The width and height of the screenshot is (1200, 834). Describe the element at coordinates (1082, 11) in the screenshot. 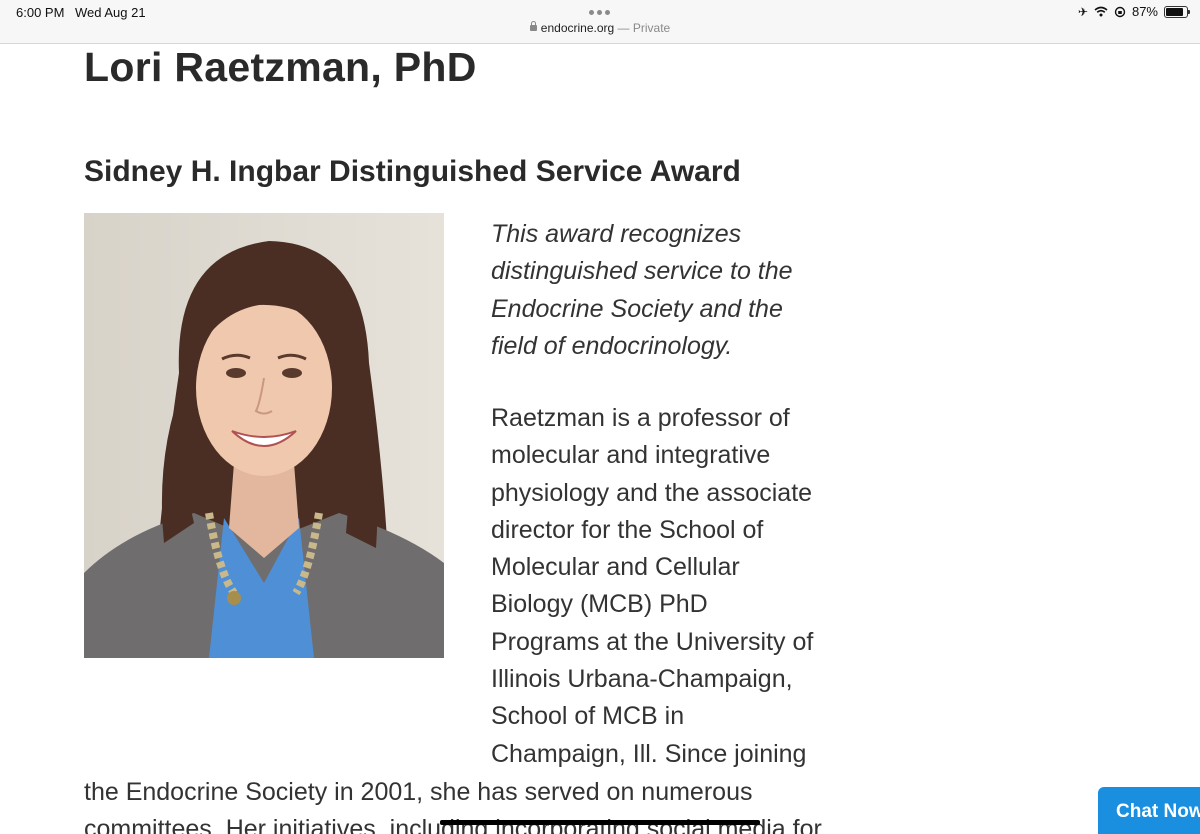

I see `airplane-icon: ✈` at that location.